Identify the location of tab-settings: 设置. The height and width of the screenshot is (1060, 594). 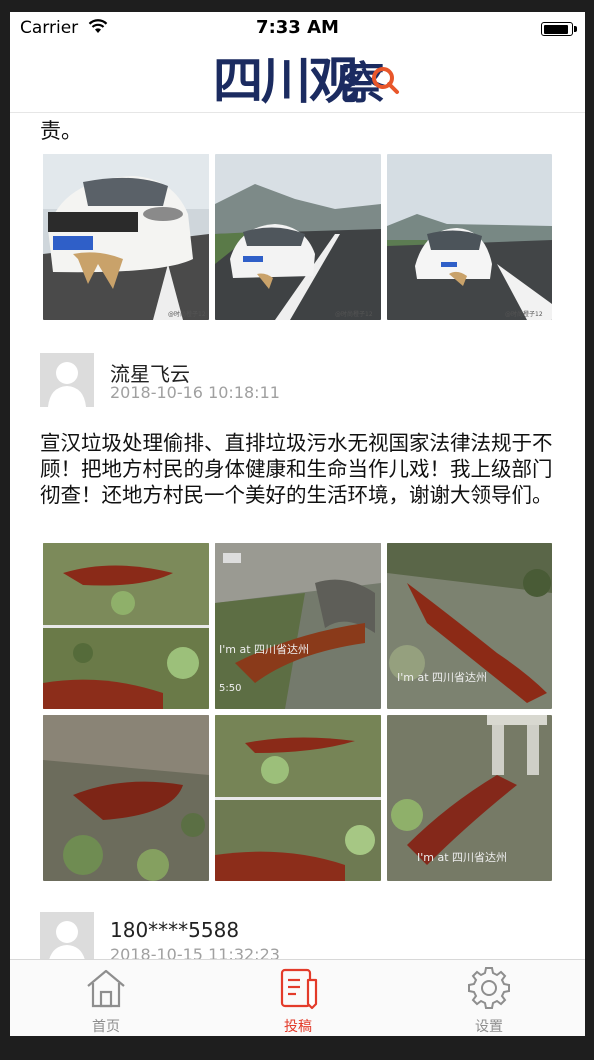
(489, 998).